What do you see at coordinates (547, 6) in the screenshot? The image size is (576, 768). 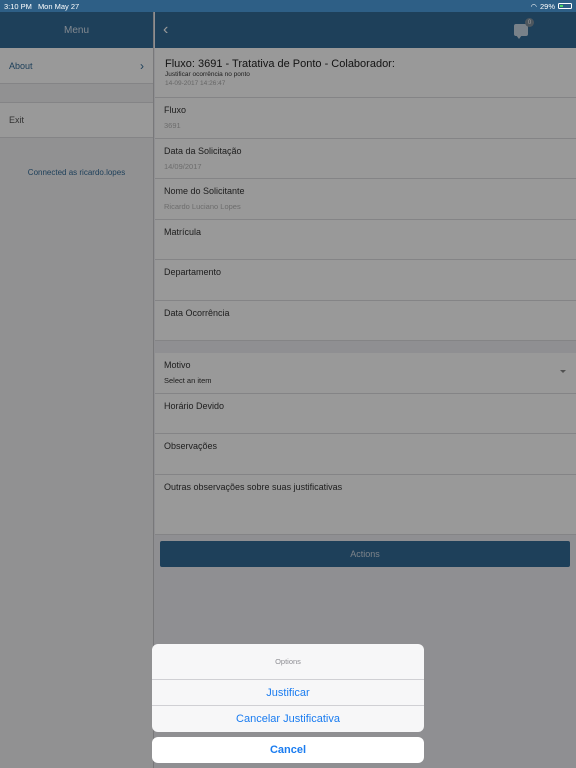 I see `battery-percent: 29%` at bounding box center [547, 6].